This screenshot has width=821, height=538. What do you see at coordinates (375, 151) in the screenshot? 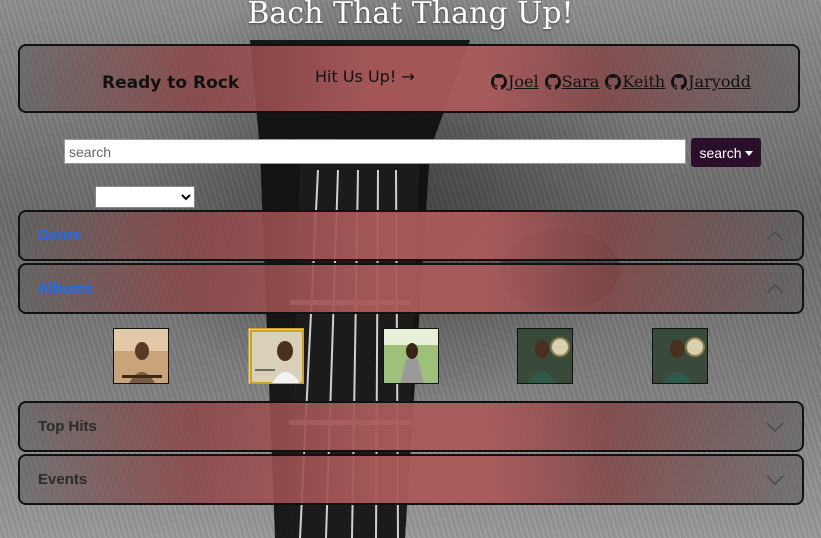
I see `search-input` at bounding box center [375, 151].